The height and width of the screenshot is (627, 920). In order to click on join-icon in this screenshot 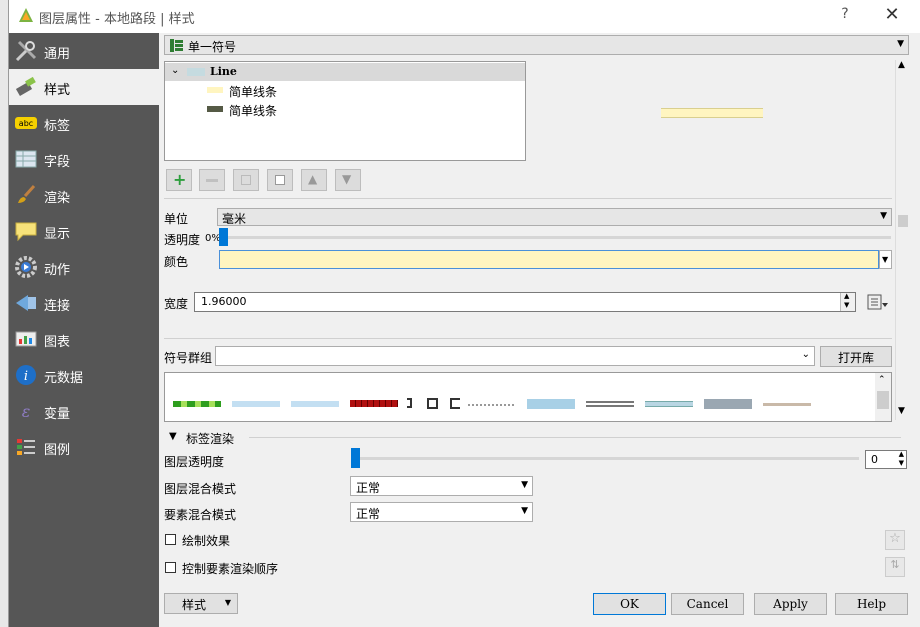, I will do `click(26, 303)`.